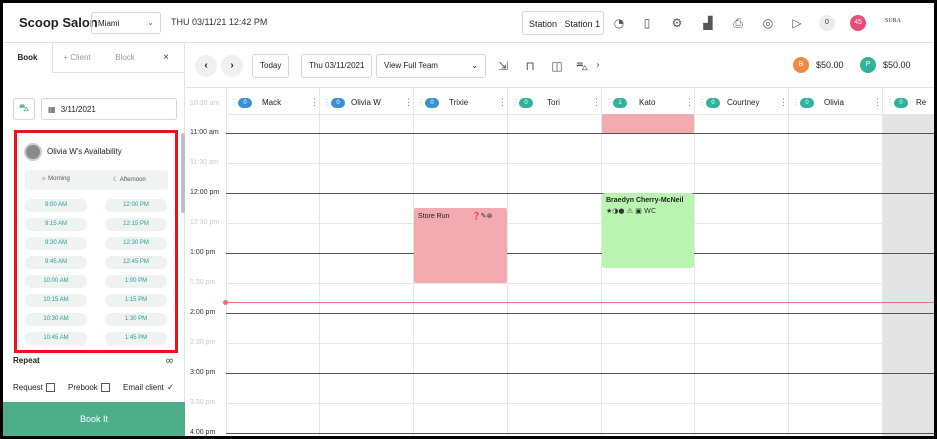 The height and width of the screenshot is (439, 937). I want to click on column-header-olivia-w: ⋮⋮0Olivia W⋮, so click(366, 104).